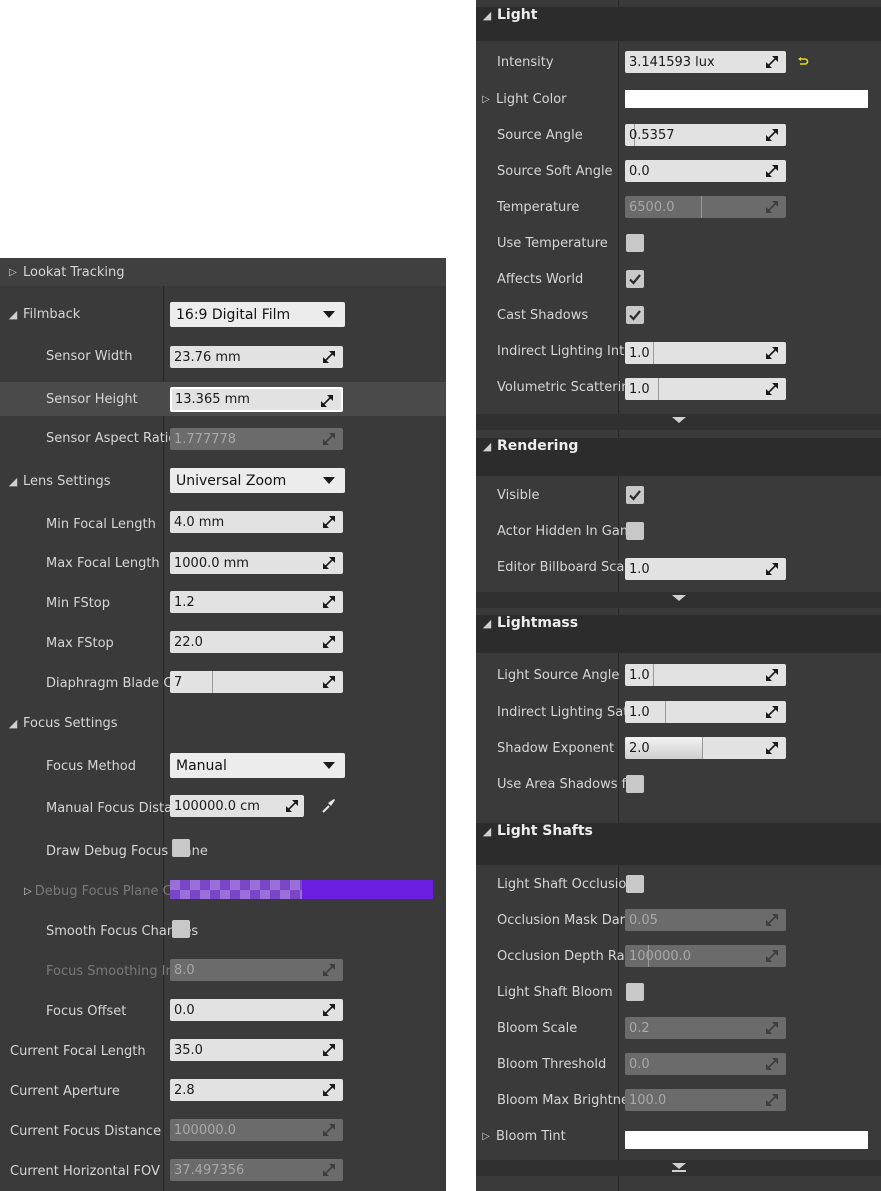 This screenshot has height=1191, width=881. Describe the element at coordinates (635, 884) in the screenshot. I see `light-shaft-occlusion-checkbox` at that location.